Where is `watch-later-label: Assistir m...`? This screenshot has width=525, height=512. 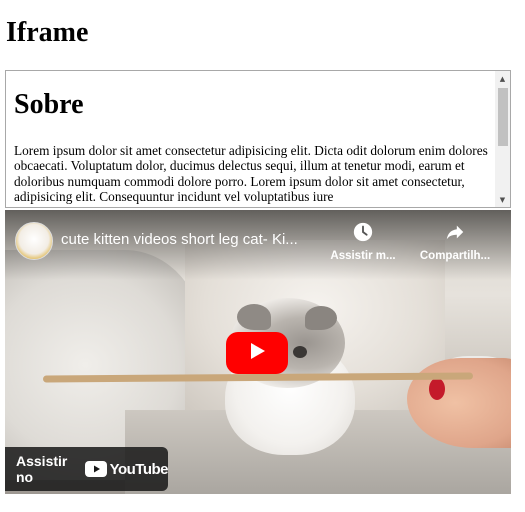
watch-later-label: Assistir m... is located at coordinates (363, 256).